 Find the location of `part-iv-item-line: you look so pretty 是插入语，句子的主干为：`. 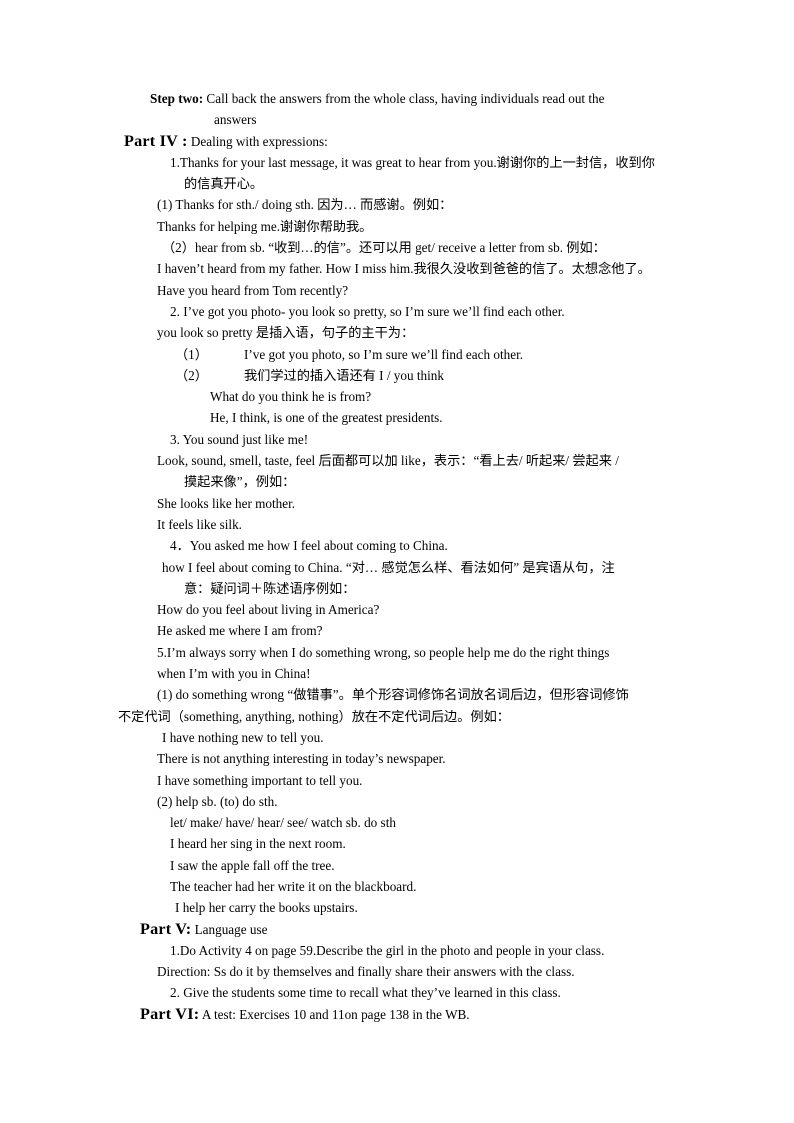

part-iv-item-line: you look so pretty 是插入语，句子的主干为： is located at coordinates (286, 333).